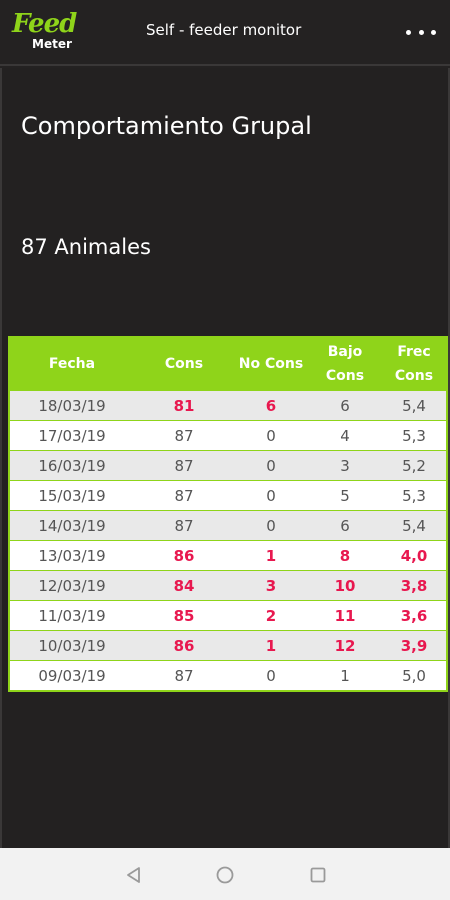  Describe the element at coordinates (86, 247) in the screenshot. I see `animal-count: 87 Animales` at that location.